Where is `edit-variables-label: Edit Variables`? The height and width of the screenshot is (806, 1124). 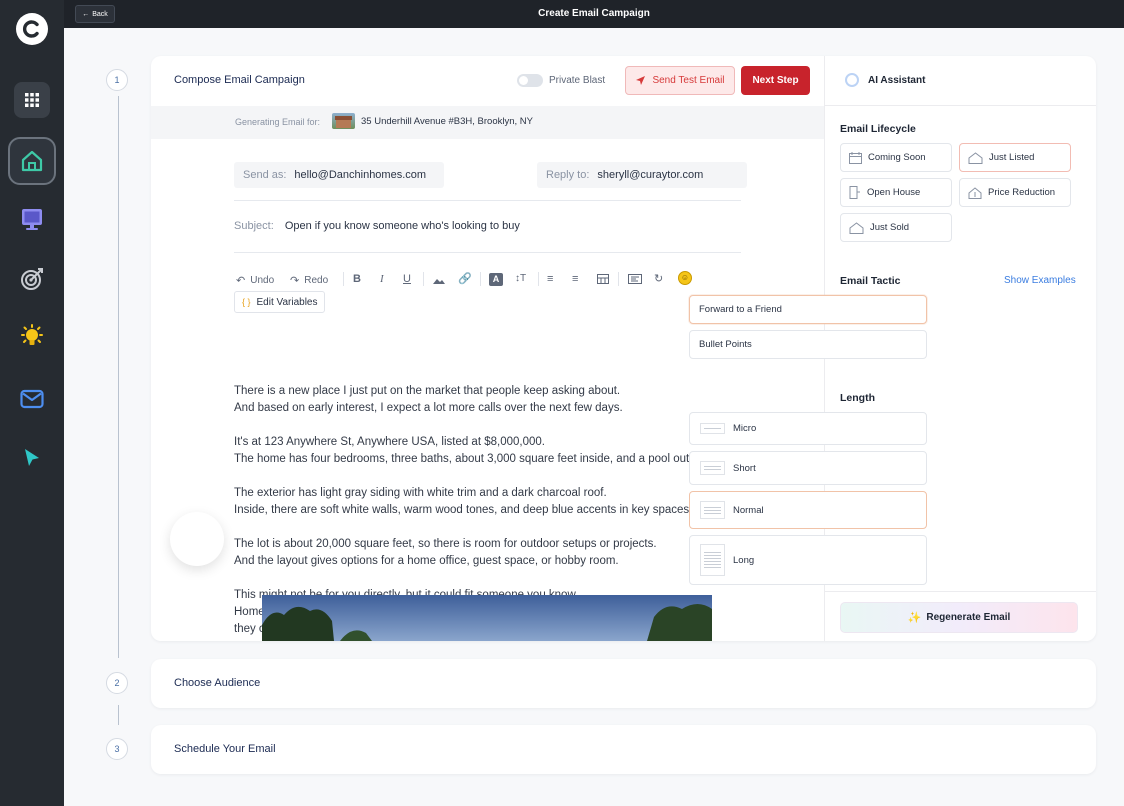
edit-variables-label: Edit Variables is located at coordinates (287, 302).